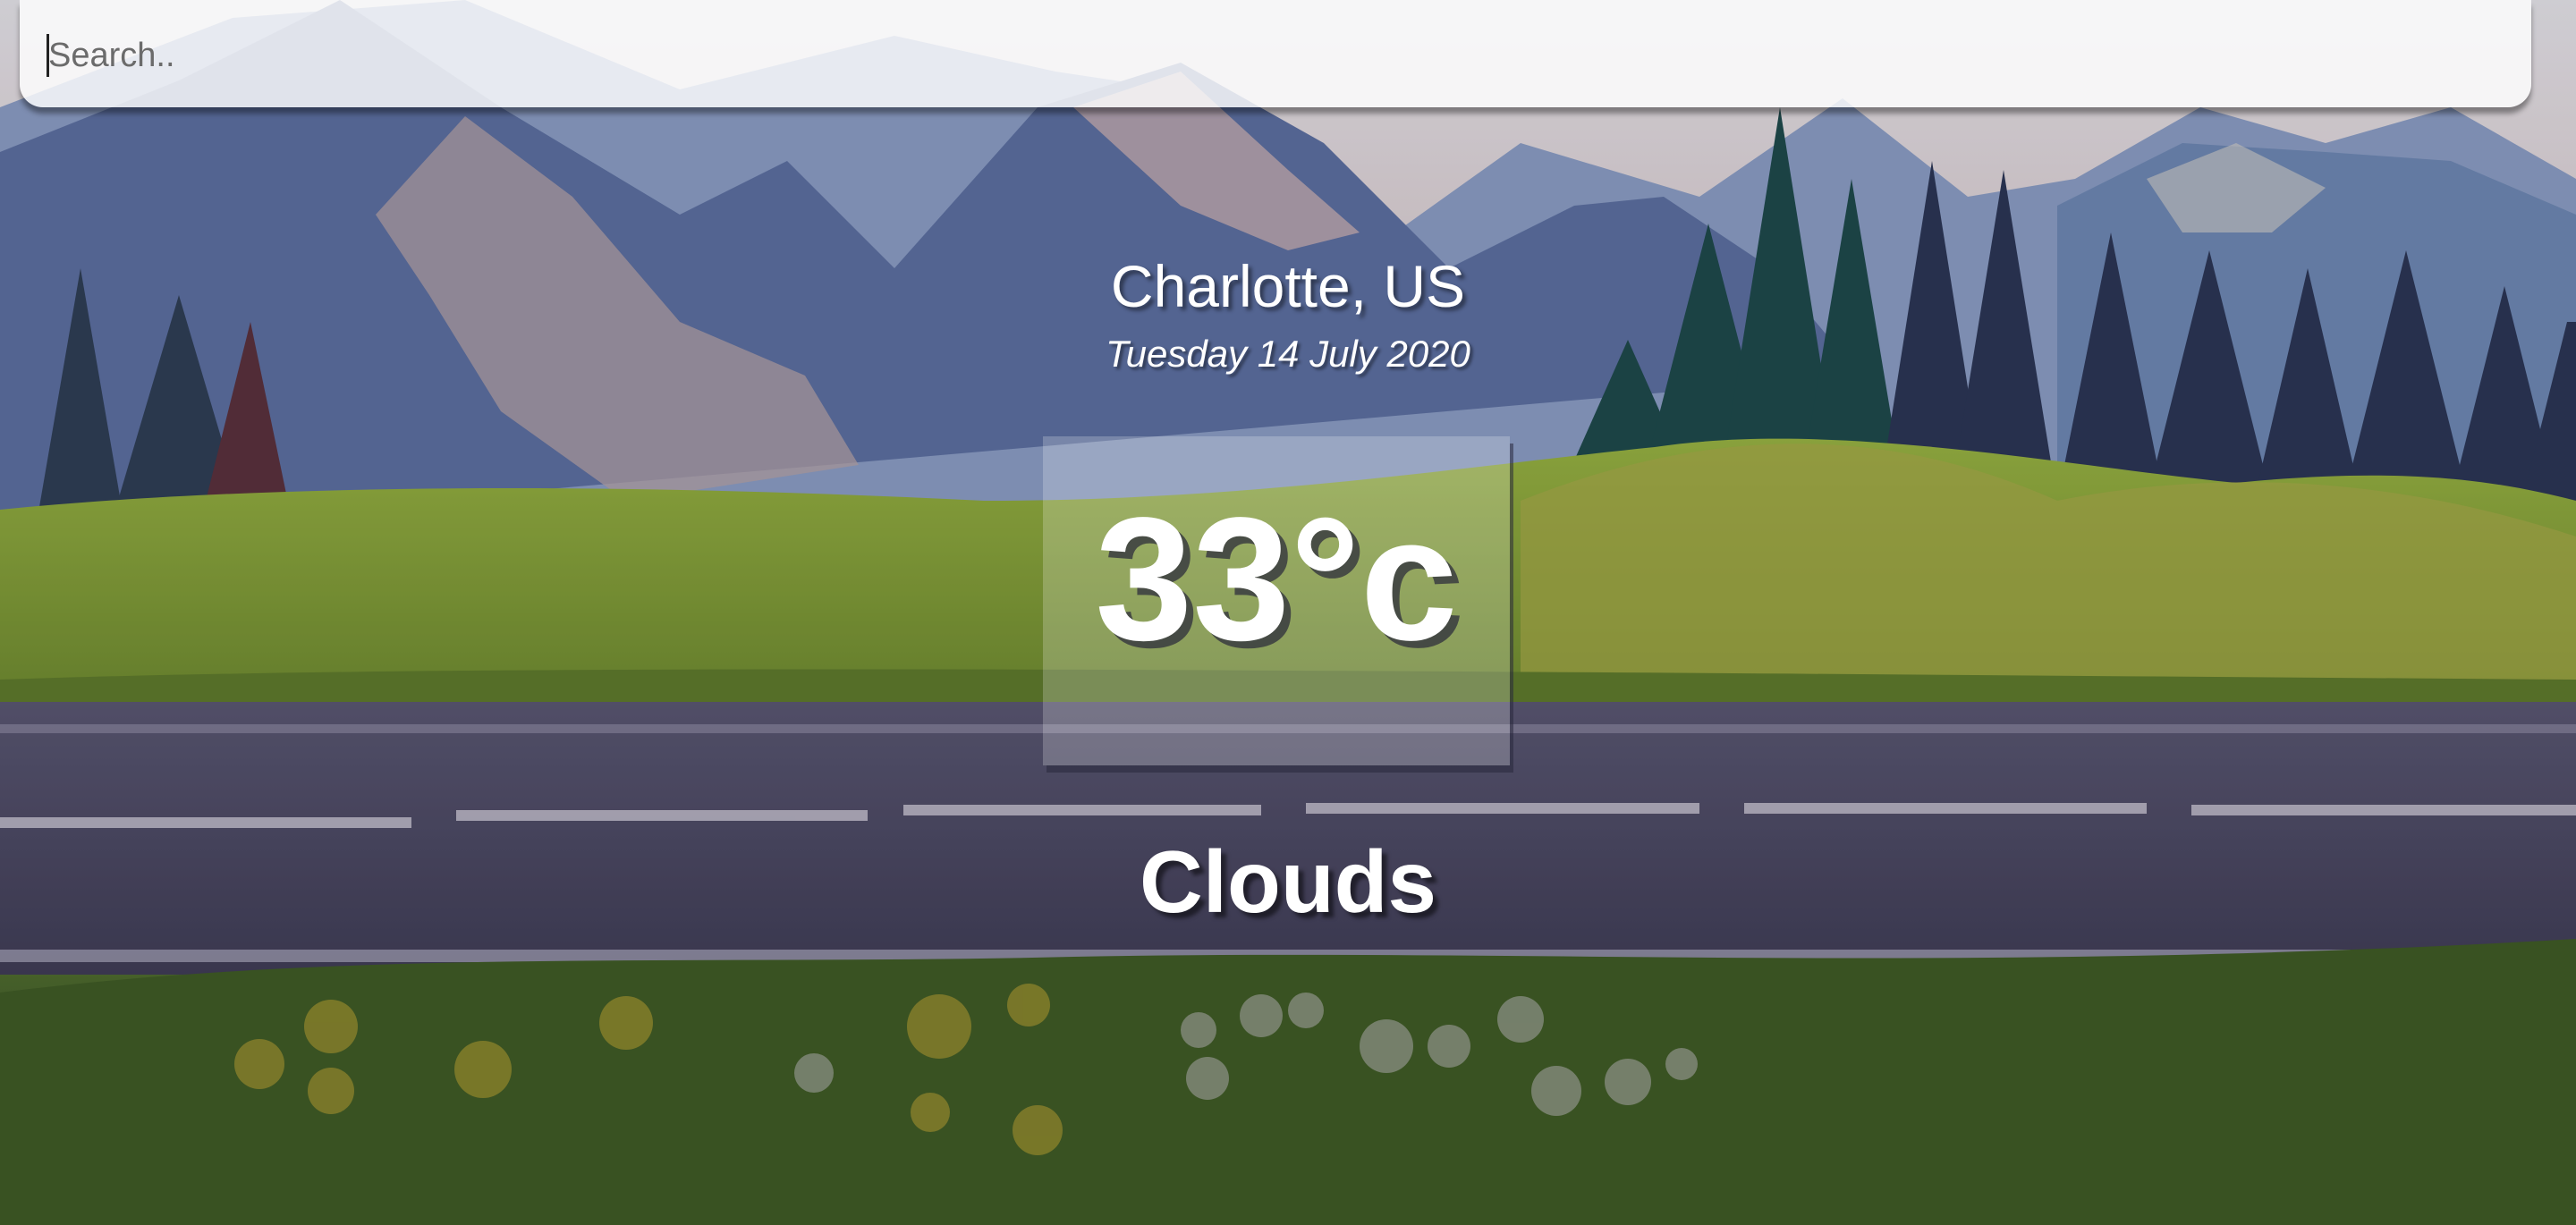 This screenshot has height=1225, width=2576. Describe the element at coordinates (1276, 579) in the screenshot. I see `temperature-value: 33°c` at that location.